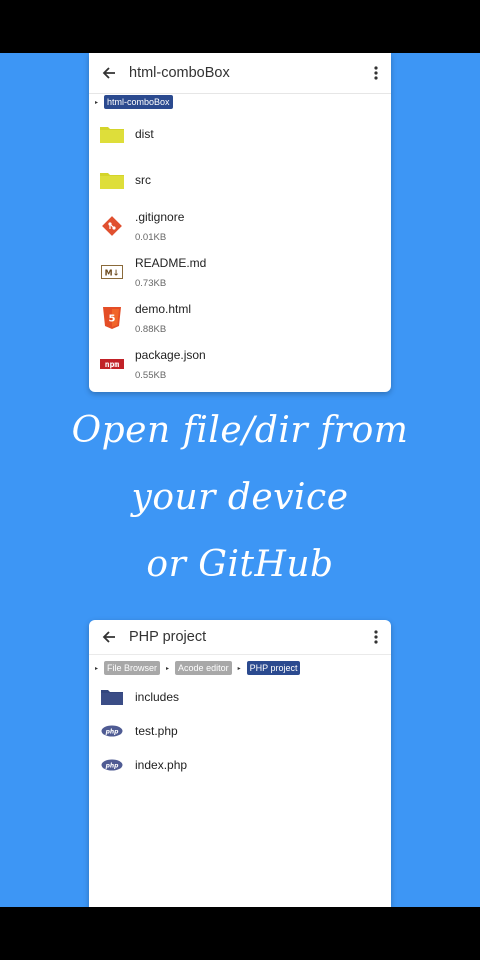 The image size is (480, 960). I want to click on headline-line-1: Open file/dir from, so click(240, 430).